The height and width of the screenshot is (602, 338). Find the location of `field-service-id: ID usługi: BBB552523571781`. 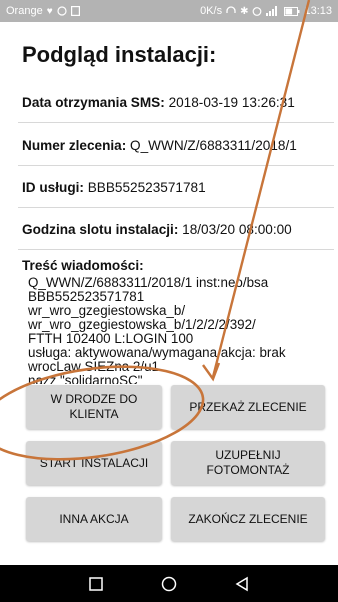

field-service-id: ID usługi: BBB552523571781 is located at coordinates (180, 187).